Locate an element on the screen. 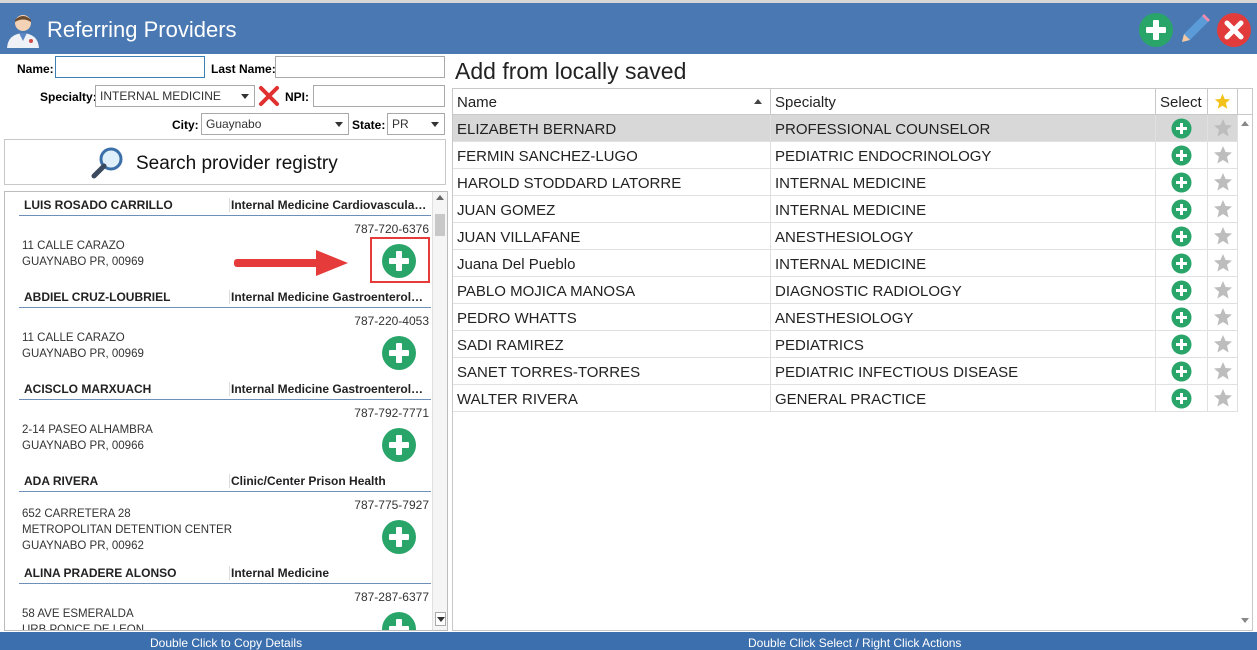 This screenshot has width=1257, height=650. clear-specialty-icon is located at coordinates (269, 96).